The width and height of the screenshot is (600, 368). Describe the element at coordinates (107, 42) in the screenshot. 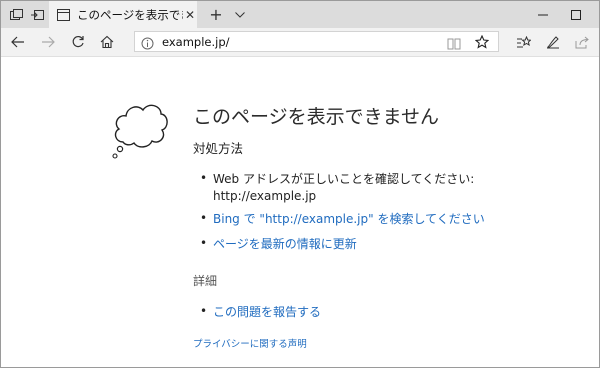

I see `home-icon` at that location.